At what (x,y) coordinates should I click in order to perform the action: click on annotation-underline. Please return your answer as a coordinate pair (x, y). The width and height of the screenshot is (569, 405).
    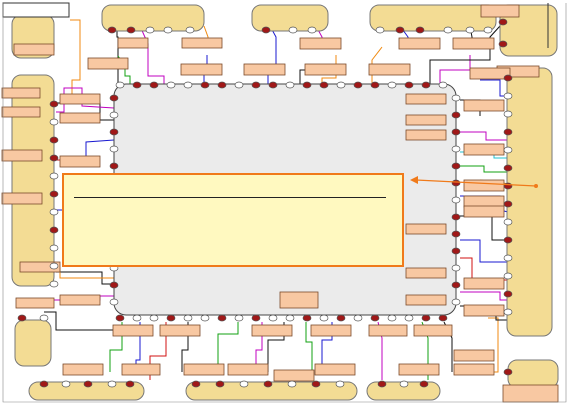
    Looking at the image, I should click on (230, 197).